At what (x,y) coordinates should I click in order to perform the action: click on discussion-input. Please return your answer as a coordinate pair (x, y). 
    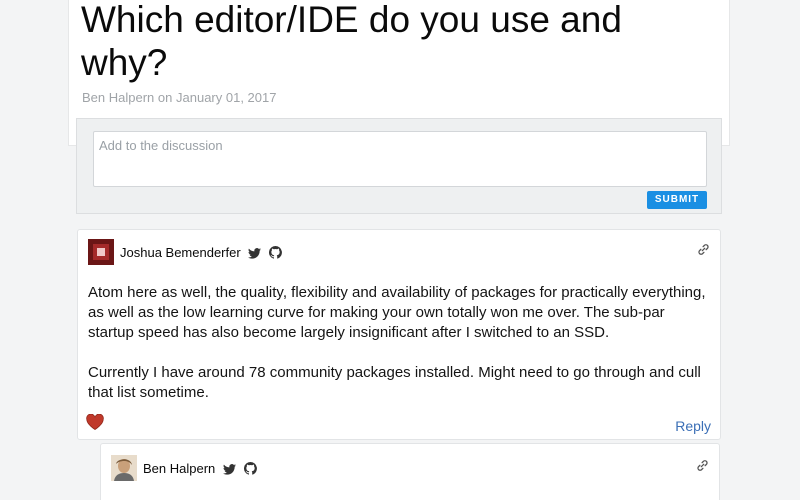
    Looking at the image, I should click on (400, 159).